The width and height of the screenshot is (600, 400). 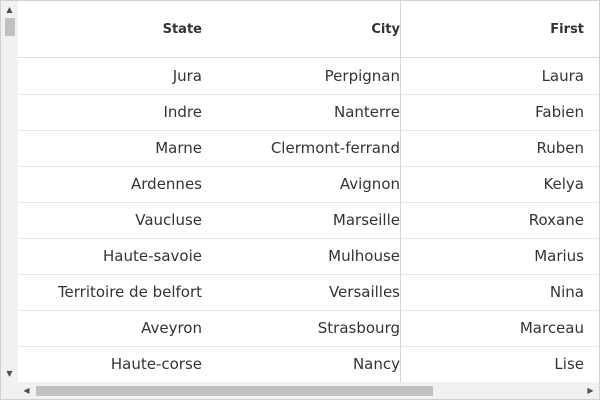 What do you see at coordinates (492, 184) in the screenshot?
I see `cell-first: Kelya` at bounding box center [492, 184].